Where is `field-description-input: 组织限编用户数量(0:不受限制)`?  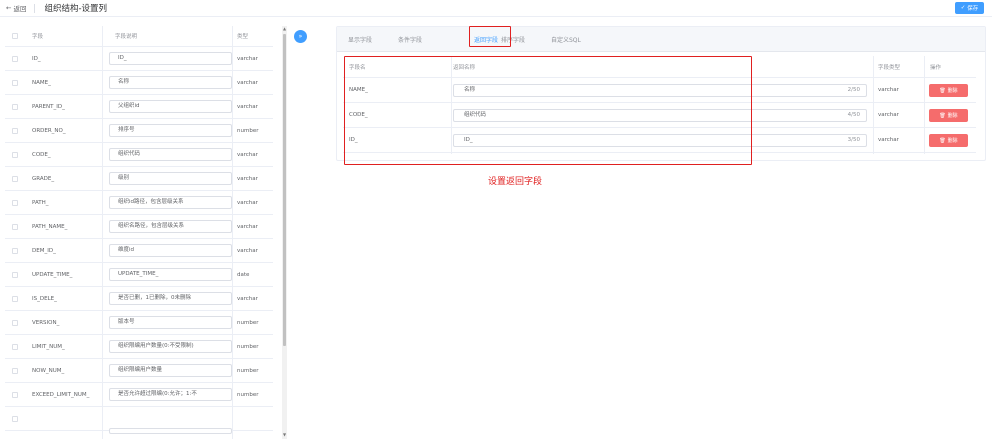 field-description-input: 组织限编用户数量(0:不受限制) is located at coordinates (170, 346).